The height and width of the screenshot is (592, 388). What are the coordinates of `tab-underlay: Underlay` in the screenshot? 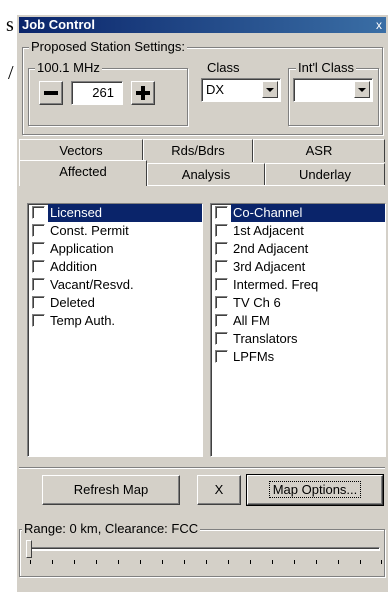 It's located at (325, 174).